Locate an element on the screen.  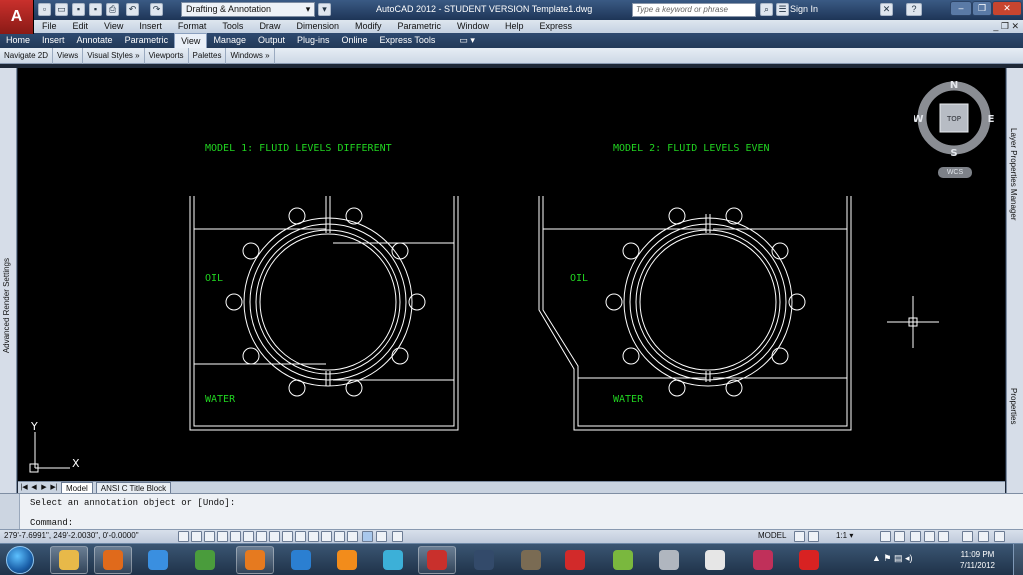
application-status-icon is located at coordinates (983, 536).